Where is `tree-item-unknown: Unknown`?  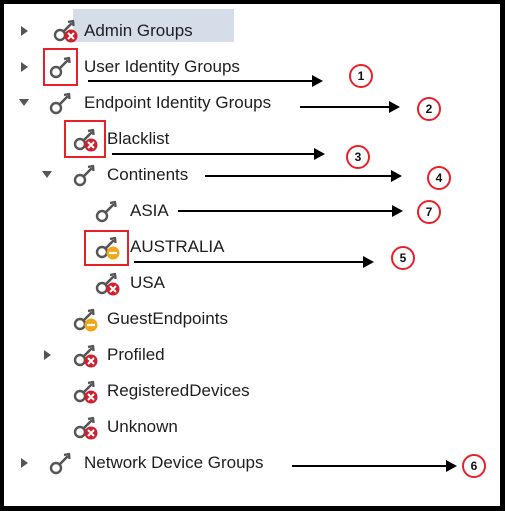 tree-item-unknown: Unknown is located at coordinates (142, 427).